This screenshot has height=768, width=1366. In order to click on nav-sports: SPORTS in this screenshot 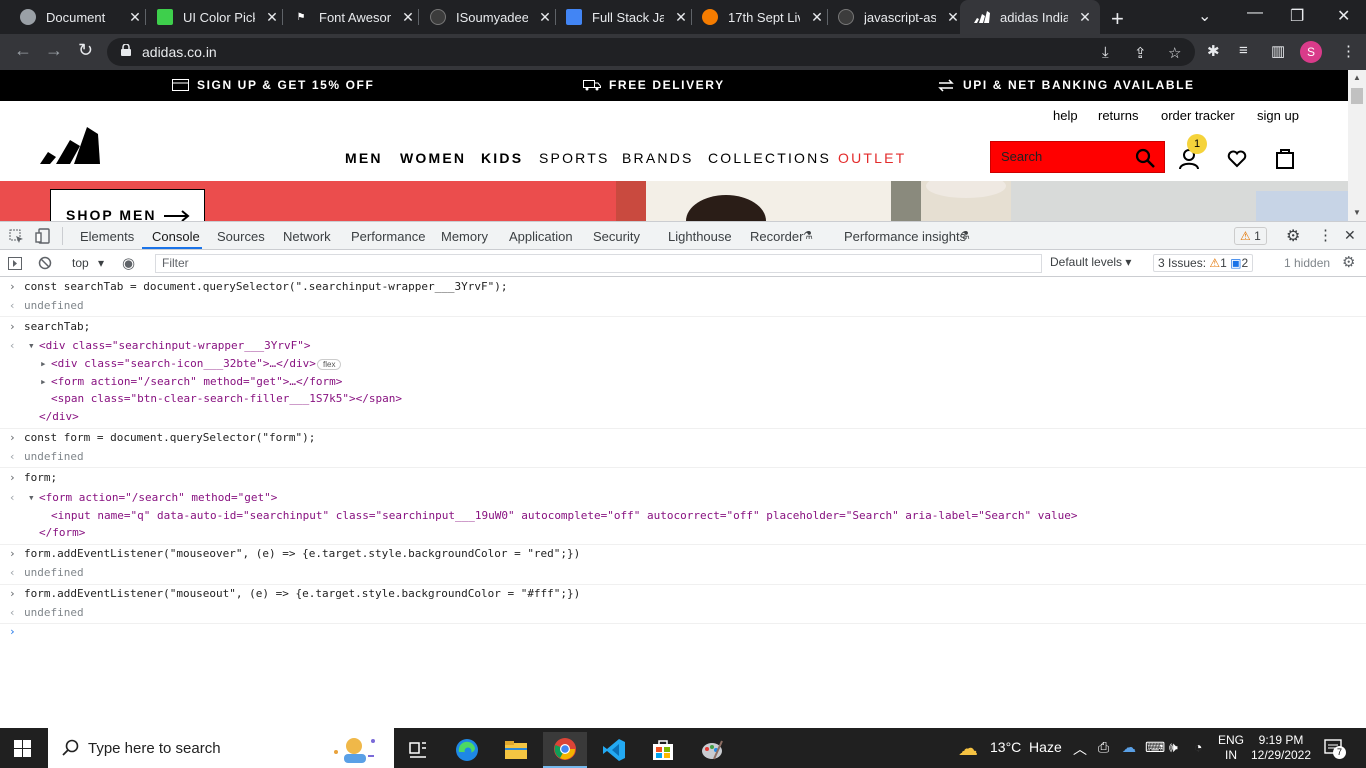, I will do `click(574, 158)`.